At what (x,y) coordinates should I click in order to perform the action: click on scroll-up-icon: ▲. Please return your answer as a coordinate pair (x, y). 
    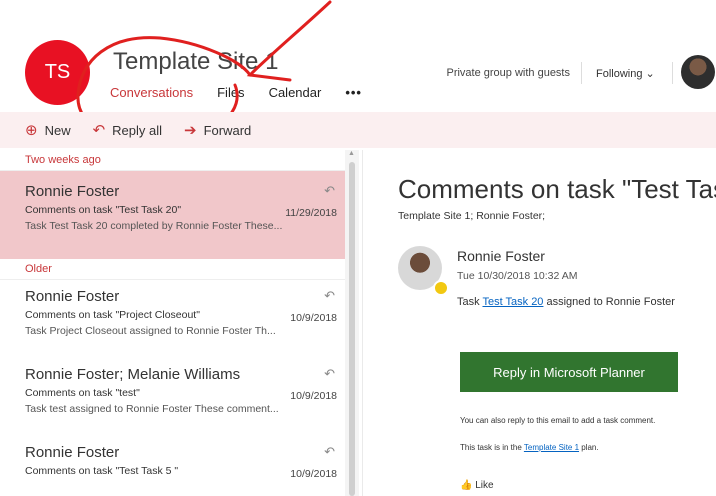
    Looking at the image, I should click on (351, 153).